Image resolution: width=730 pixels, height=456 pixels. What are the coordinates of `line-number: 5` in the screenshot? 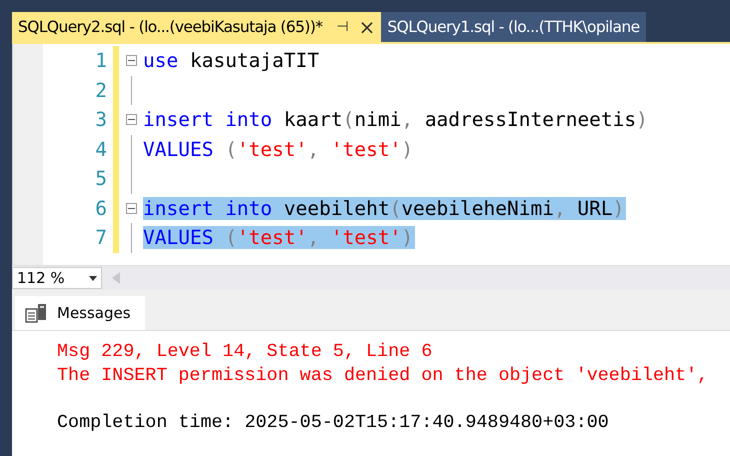 It's located at (101, 178).